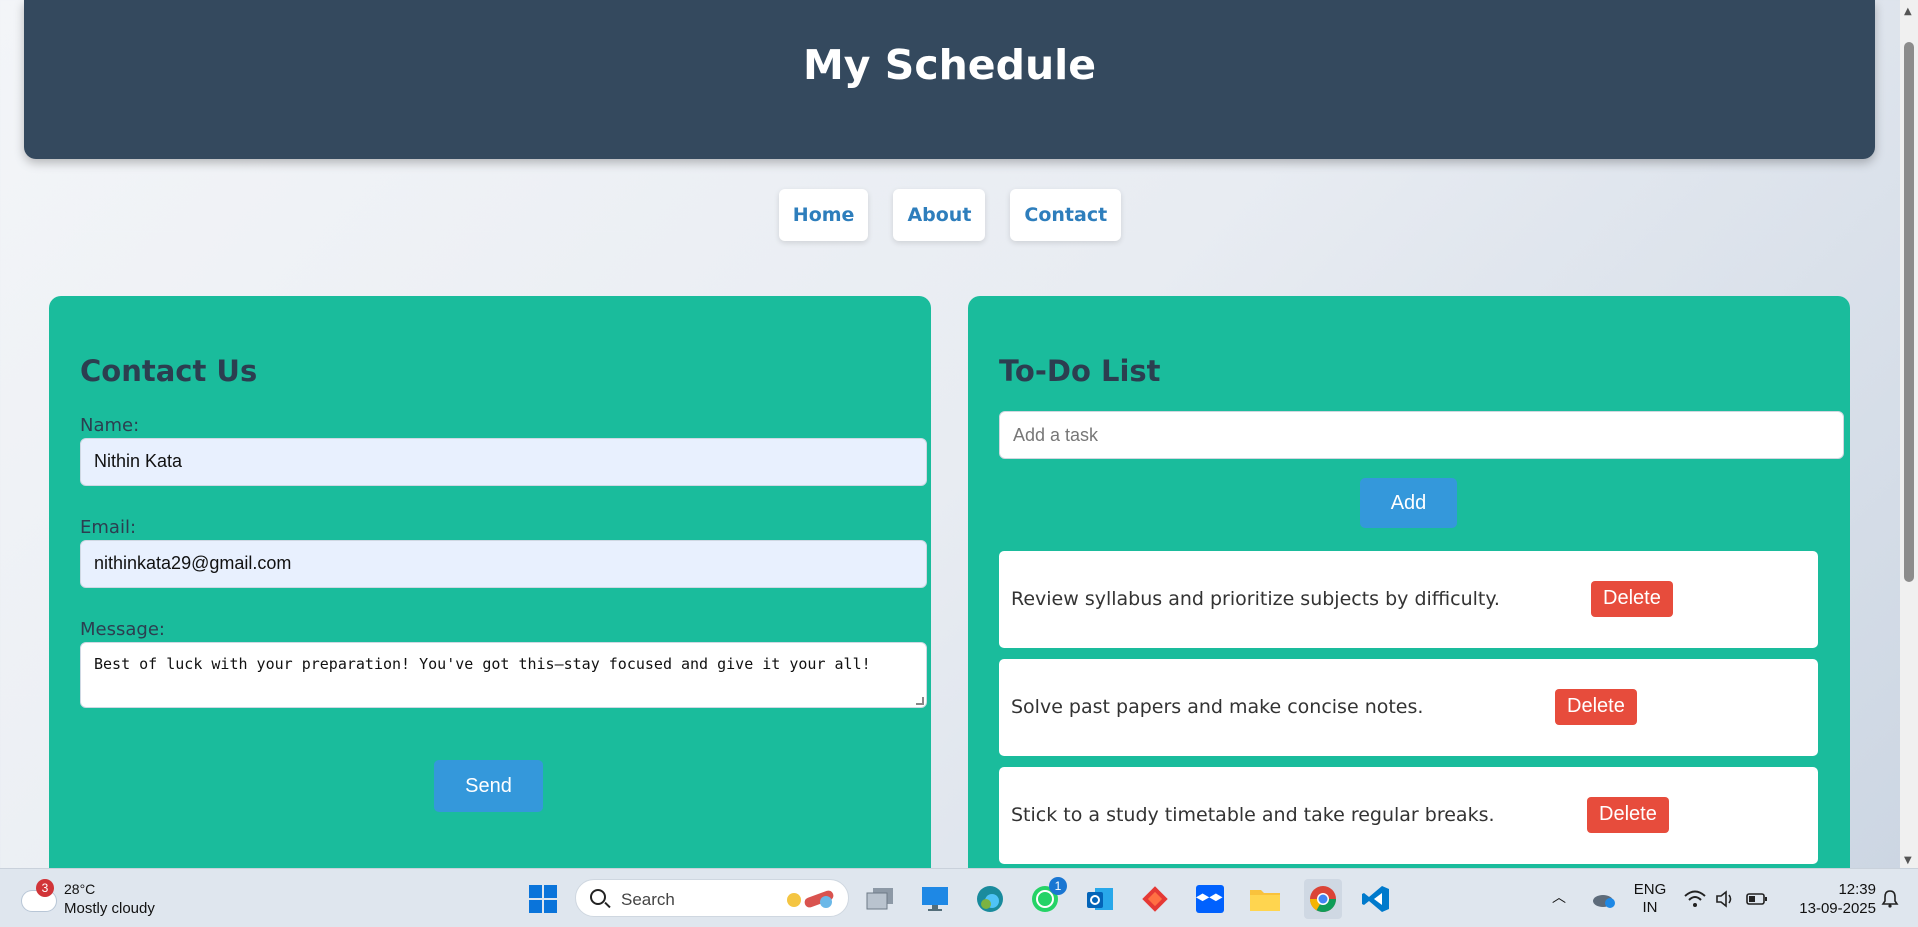 This screenshot has width=1918, height=927. Describe the element at coordinates (648, 899) in the screenshot. I see `search-label: Search` at that location.